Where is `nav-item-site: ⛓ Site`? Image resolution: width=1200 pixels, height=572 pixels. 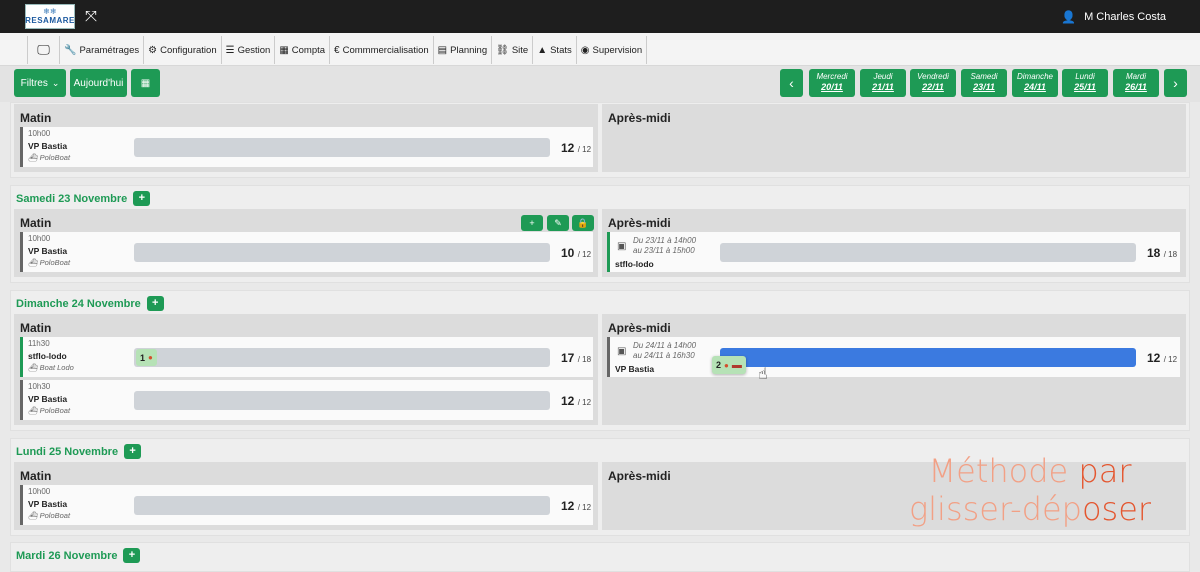 nav-item-site: ⛓ Site is located at coordinates (513, 50).